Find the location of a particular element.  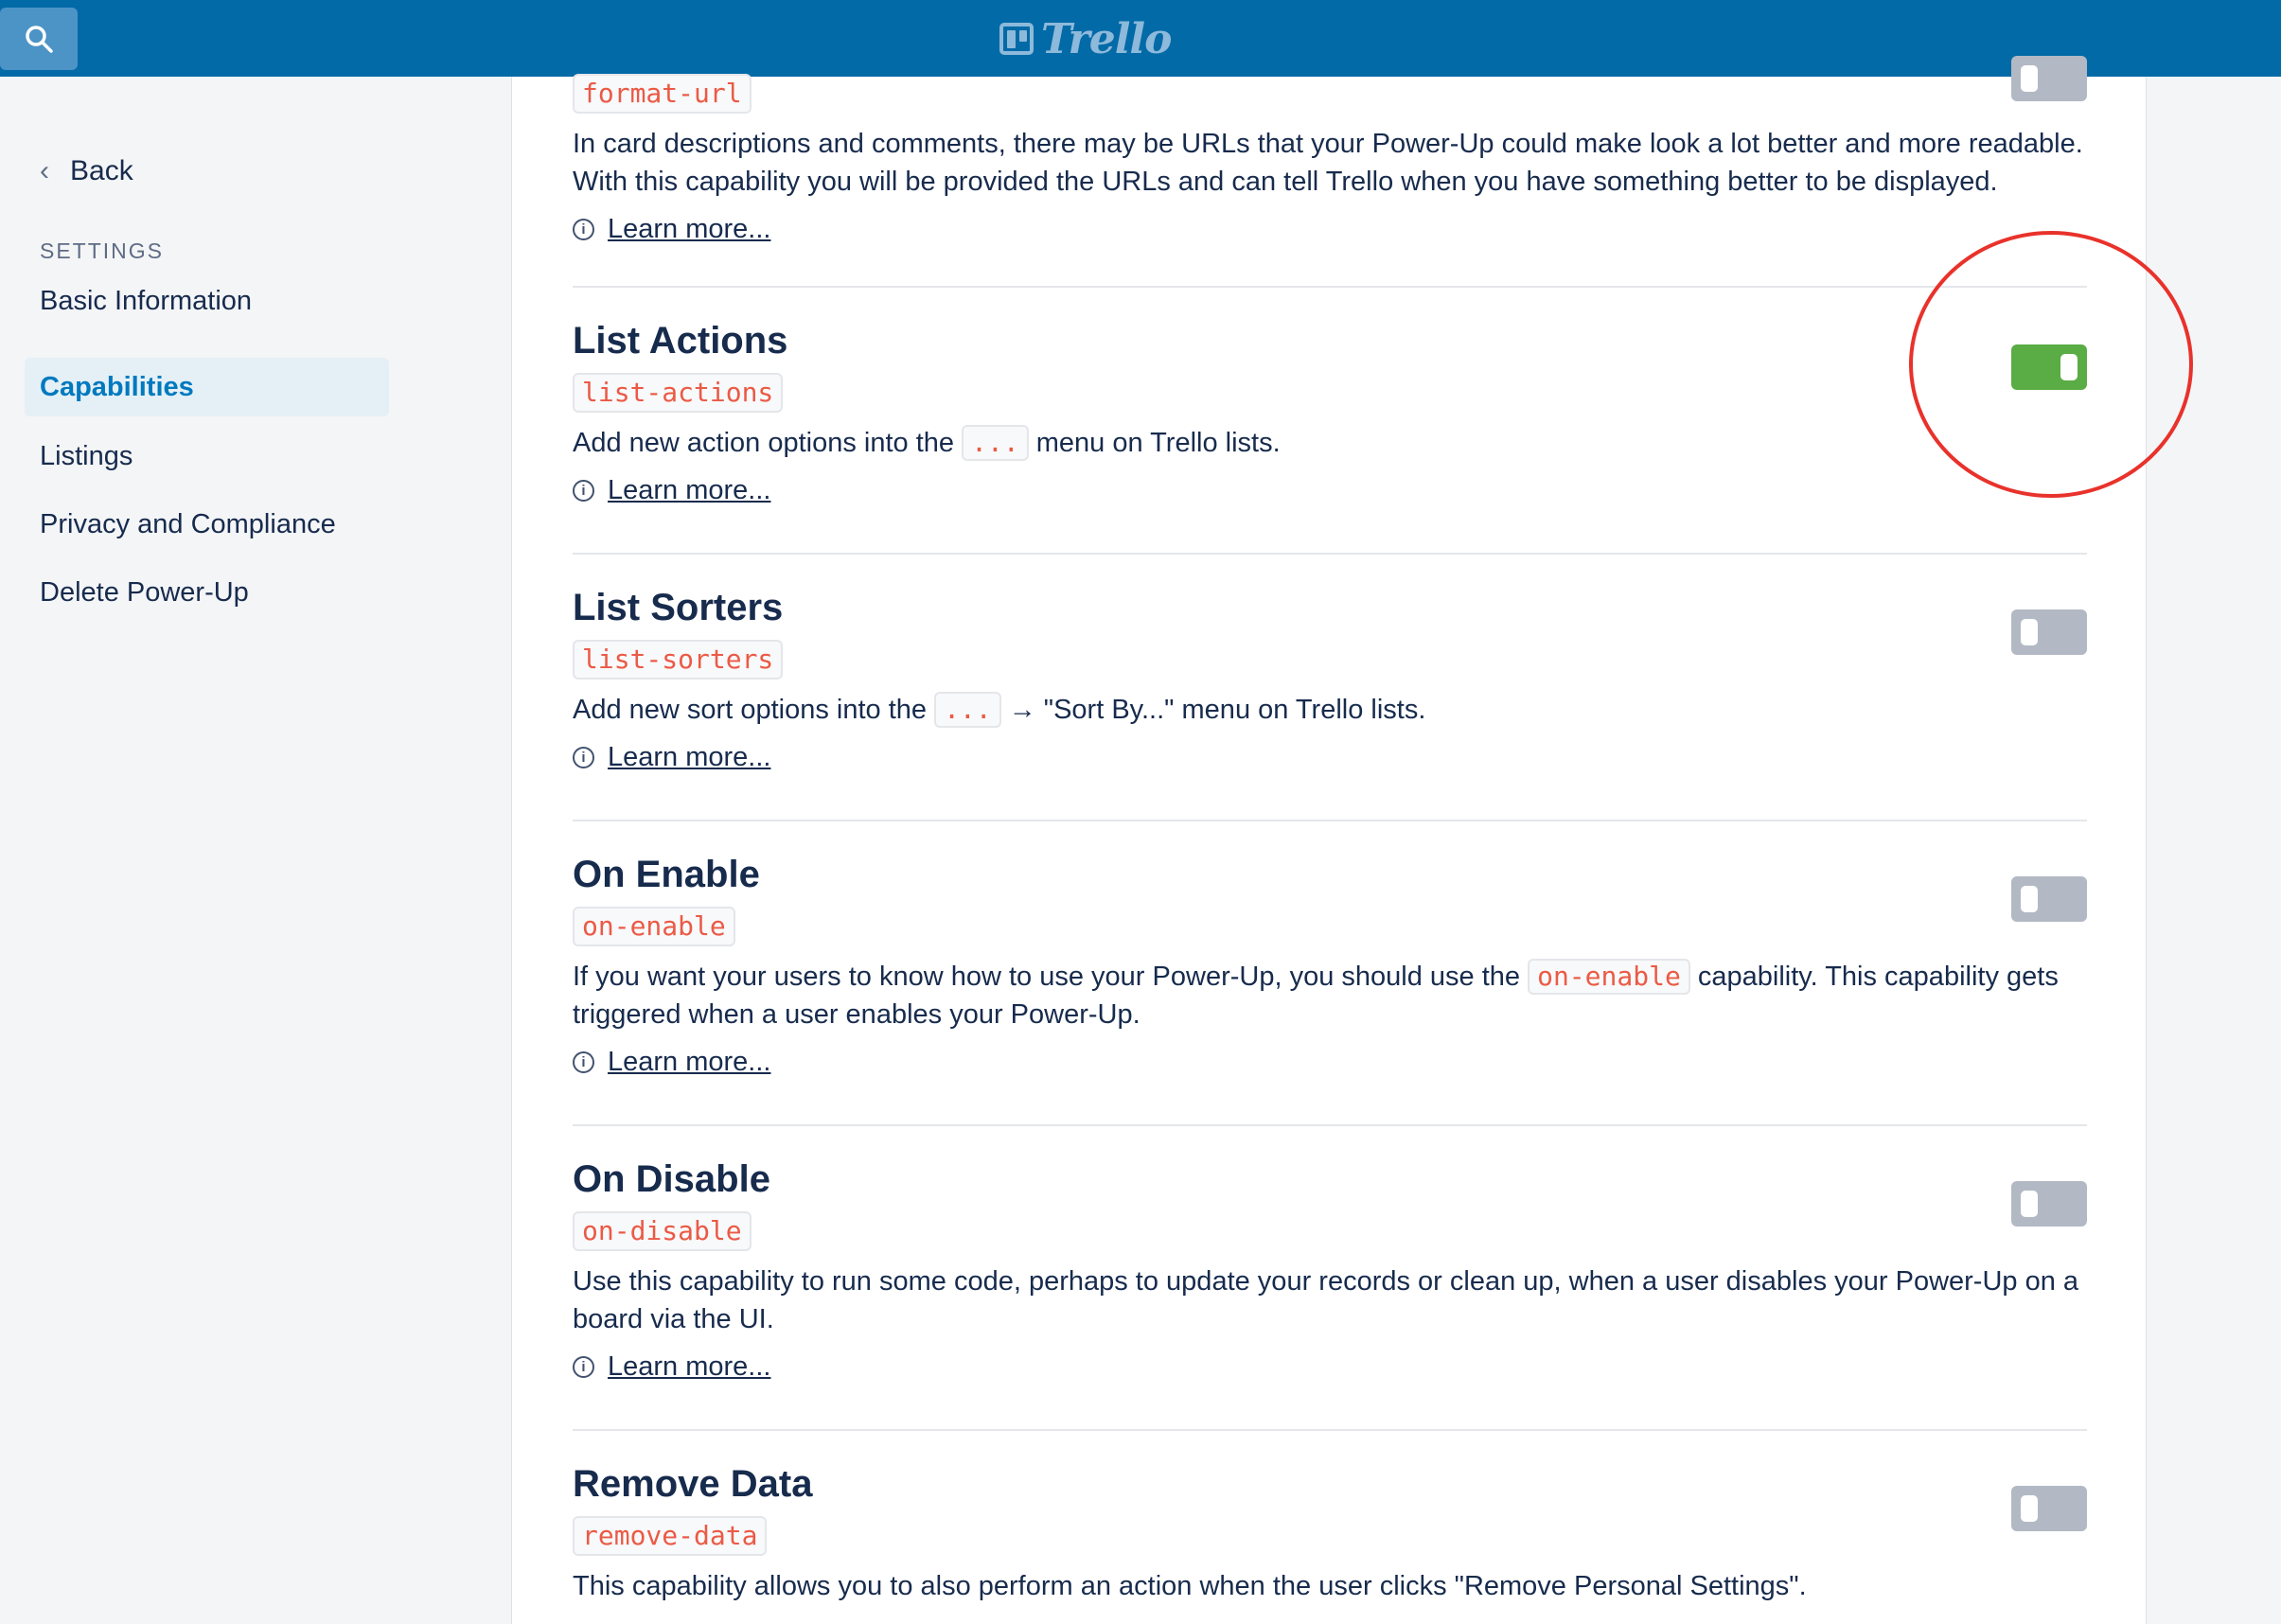

brand-name: Trello is located at coordinates (1106, 39).